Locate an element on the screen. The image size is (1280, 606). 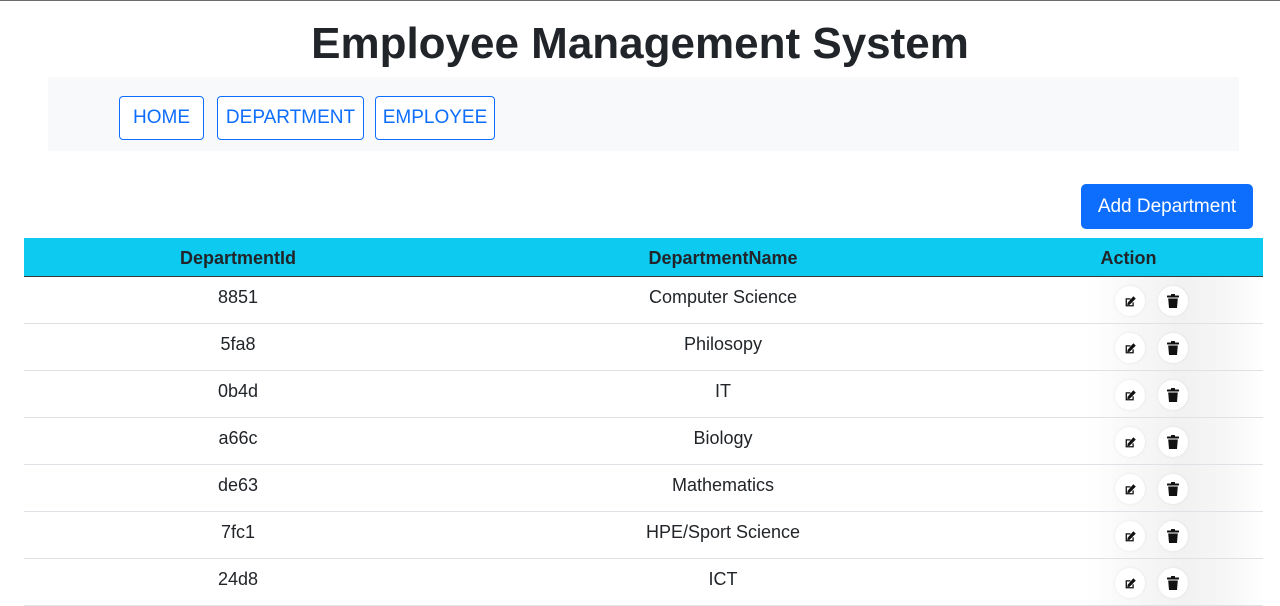
table-row: 8851 Computer Science is located at coordinates (643, 300).